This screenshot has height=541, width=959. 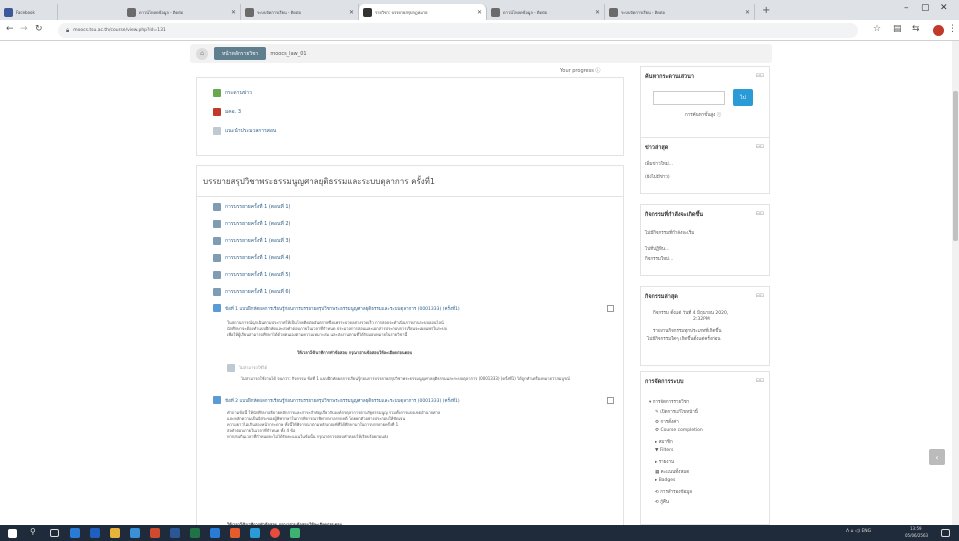 What do you see at coordinates (29, 12) in the screenshot?
I see `browser-tab: Facebook` at bounding box center [29, 12].